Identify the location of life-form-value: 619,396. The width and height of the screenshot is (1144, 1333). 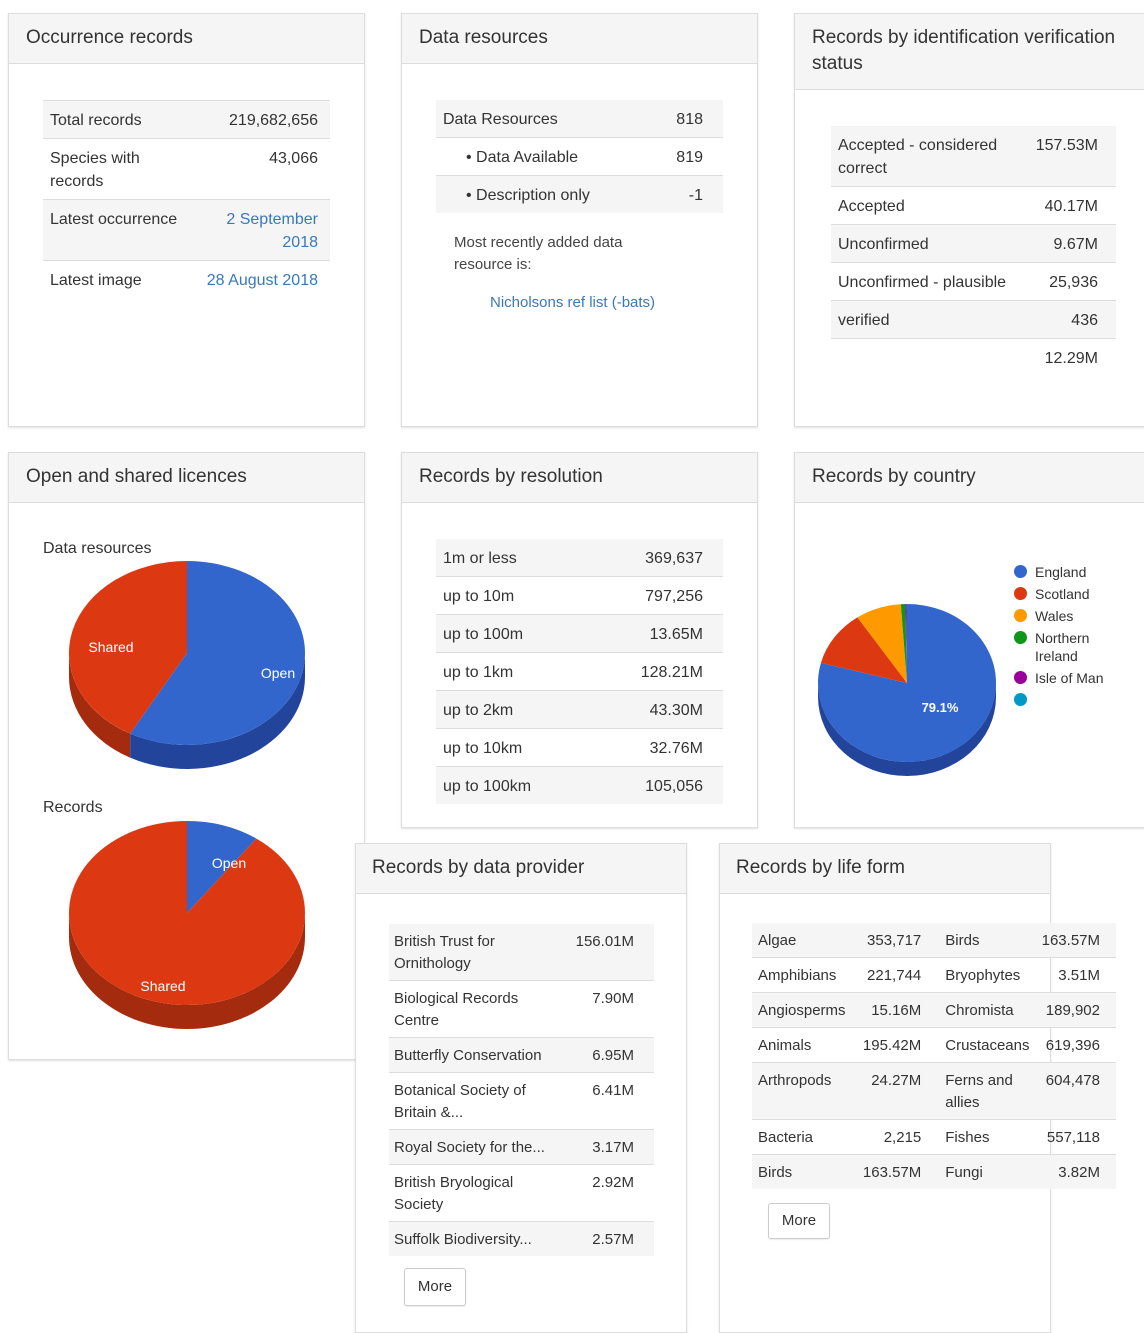
(1074, 1045).